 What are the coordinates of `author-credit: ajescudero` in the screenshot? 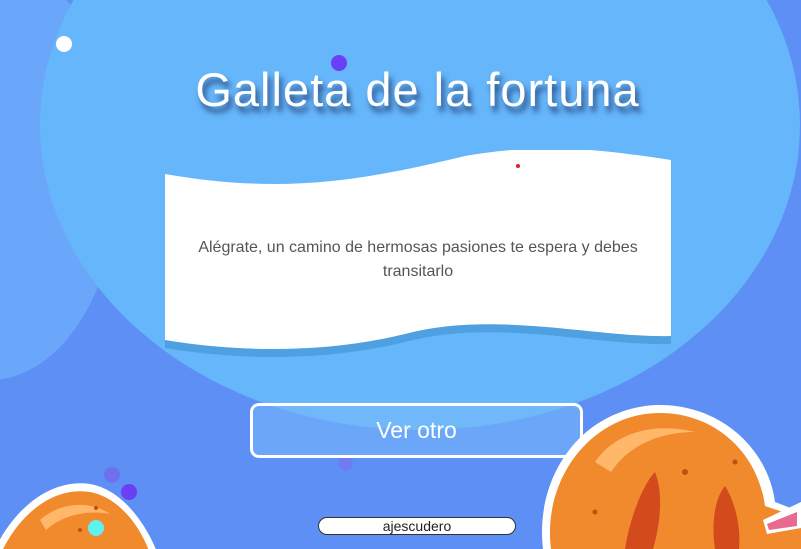 It's located at (417, 526).